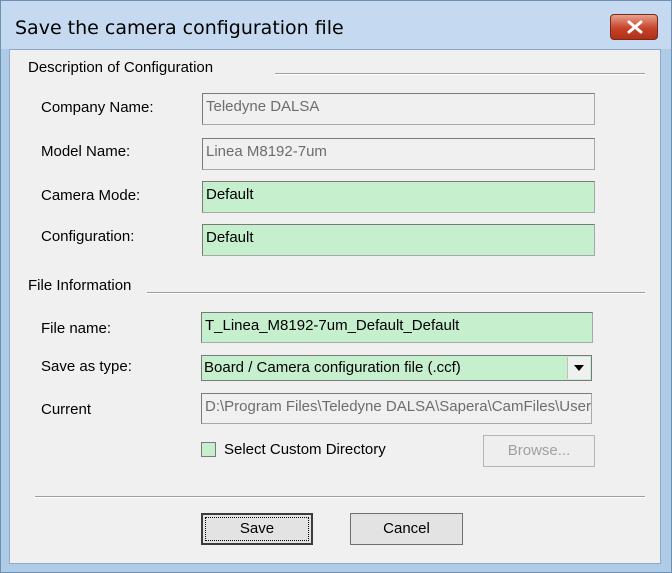 The width and height of the screenshot is (672, 573). What do you see at coordinates (88, 236) in the screenshot?
I see `configuration-label: Configuration:` at bounding box center [88, 236].